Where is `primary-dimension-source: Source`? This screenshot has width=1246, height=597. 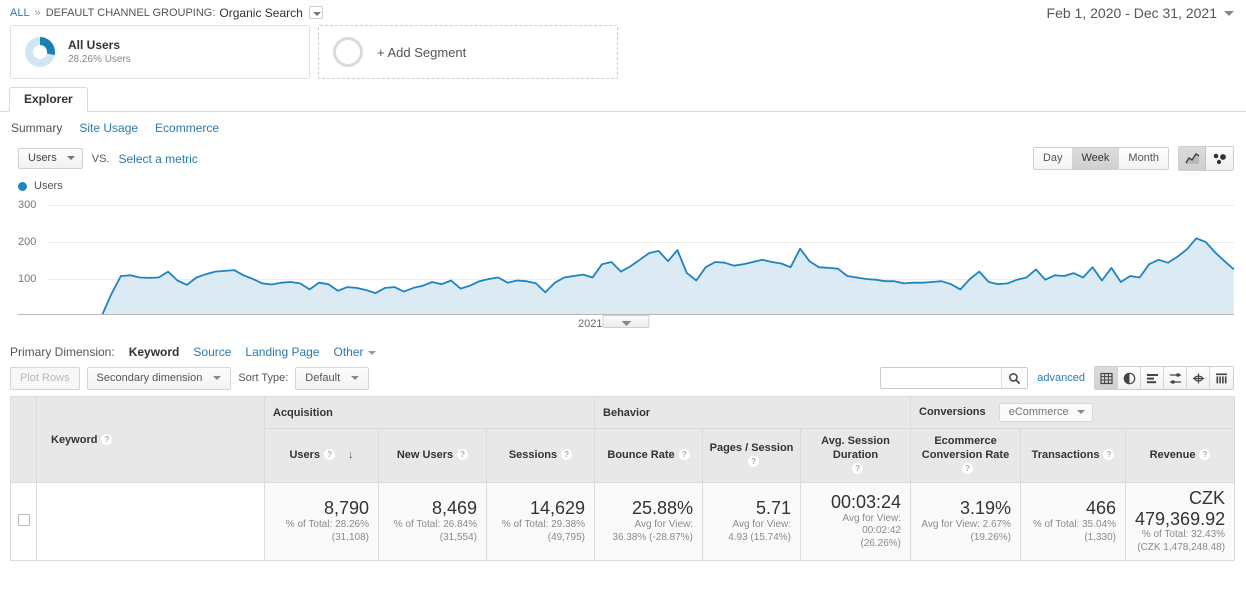
primary-dimension-source: Source is located at coordinates (212, 352).